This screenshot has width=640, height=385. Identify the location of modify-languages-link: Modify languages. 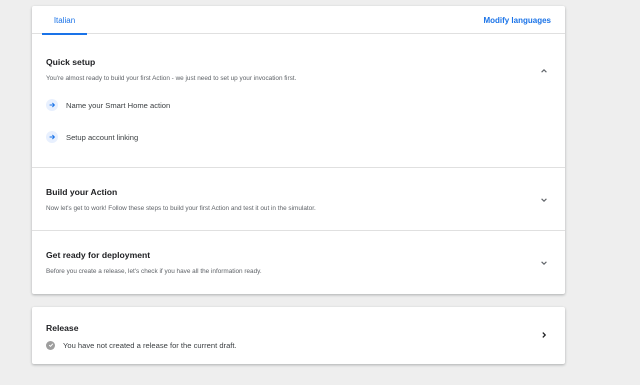
(517, 20).